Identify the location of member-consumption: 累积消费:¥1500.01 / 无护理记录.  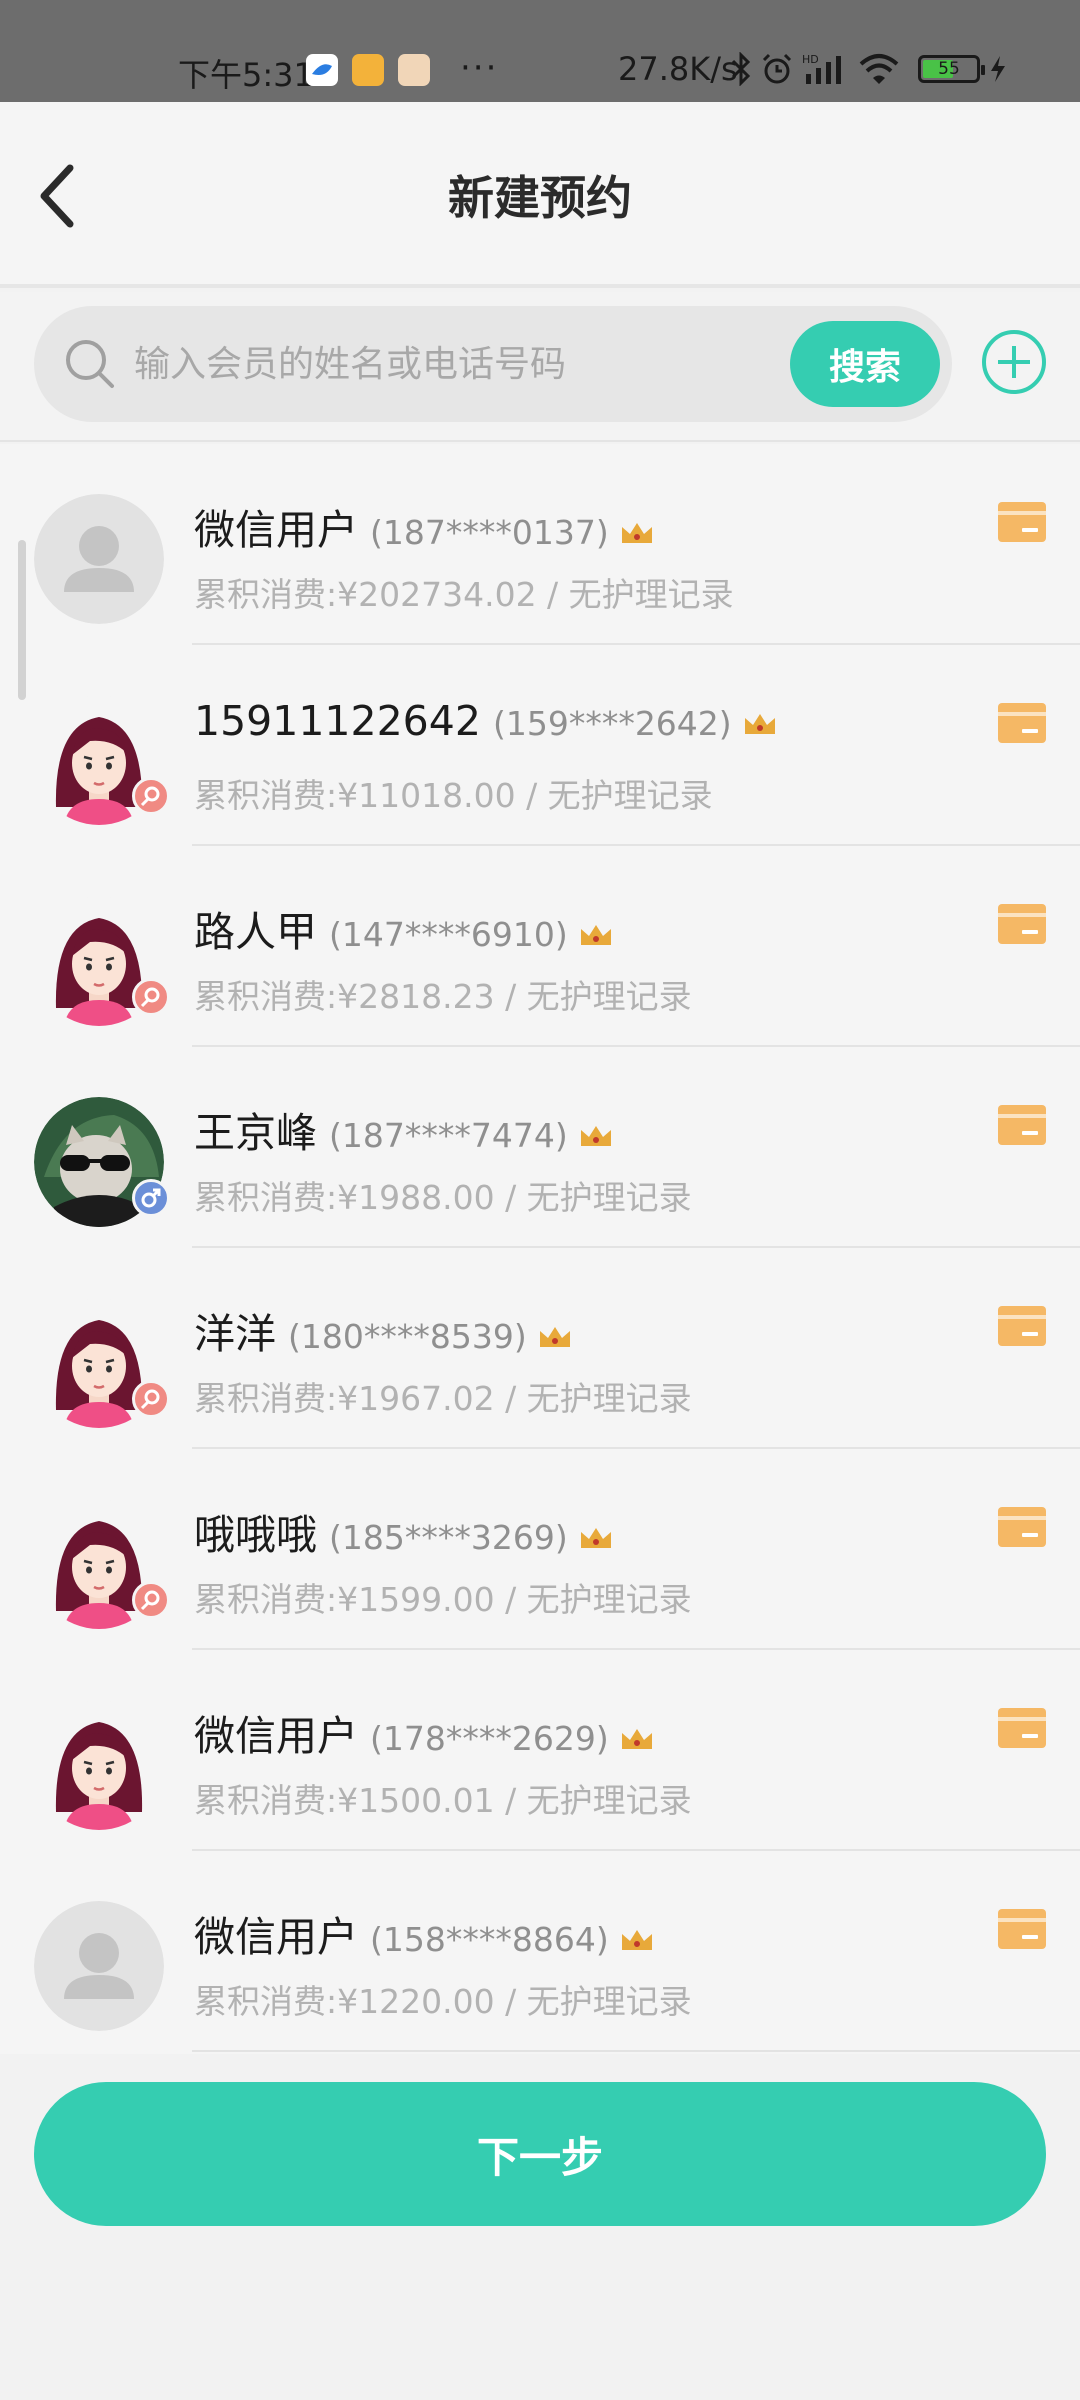
(443, 1800).